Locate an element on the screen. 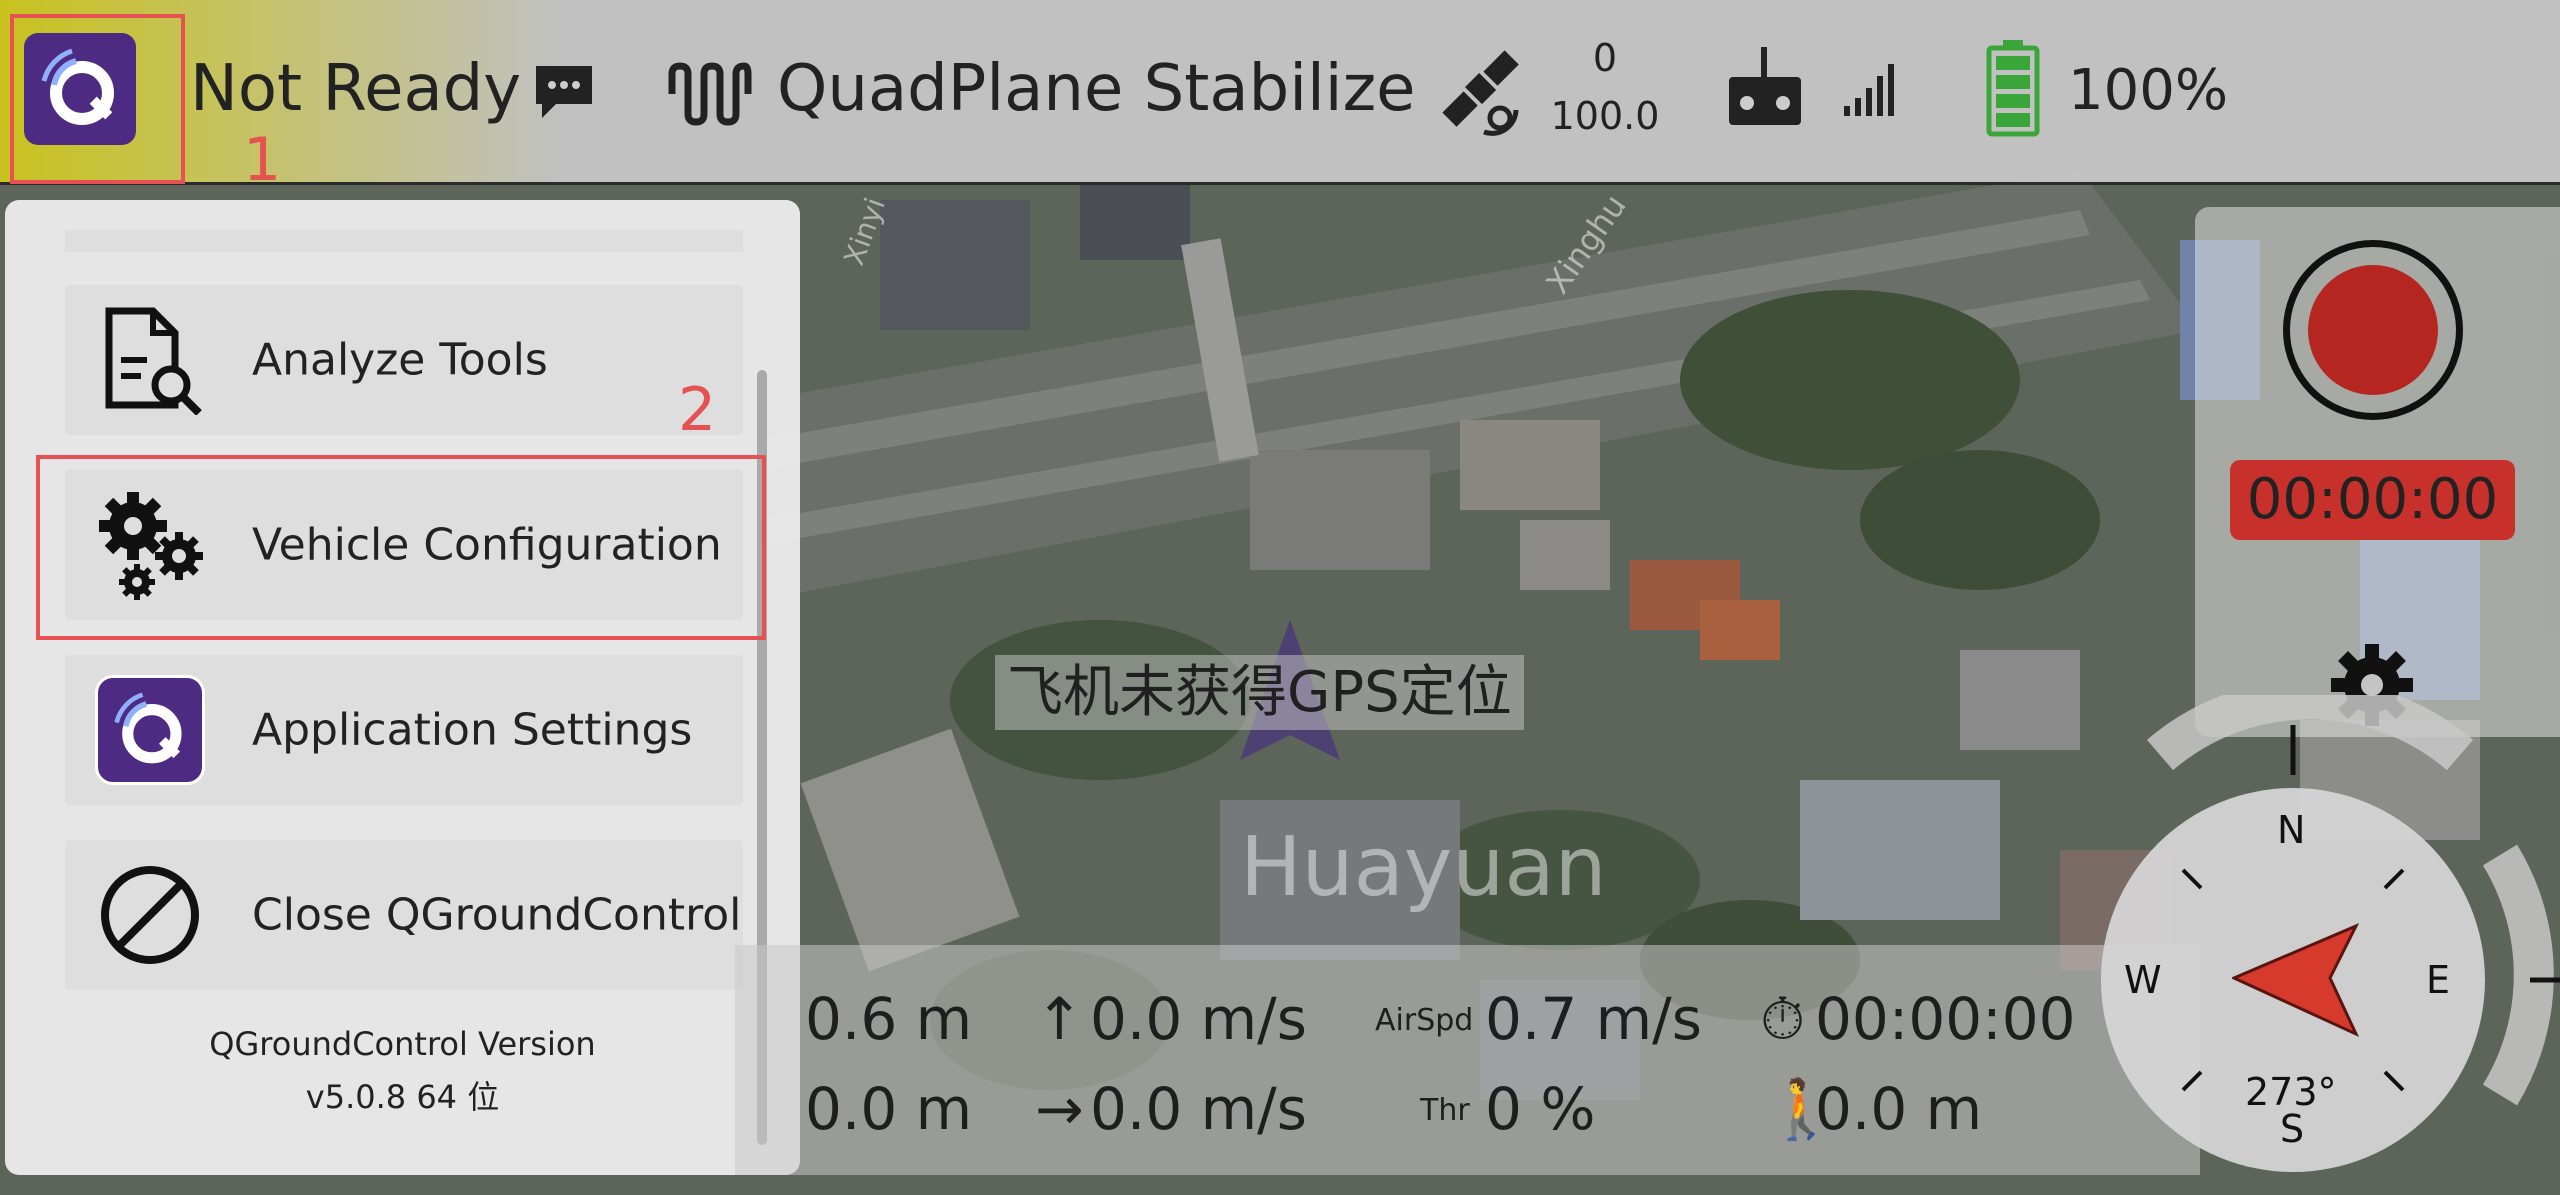  recording-time: 00:00:00 is located at coordinates (2372, 500).